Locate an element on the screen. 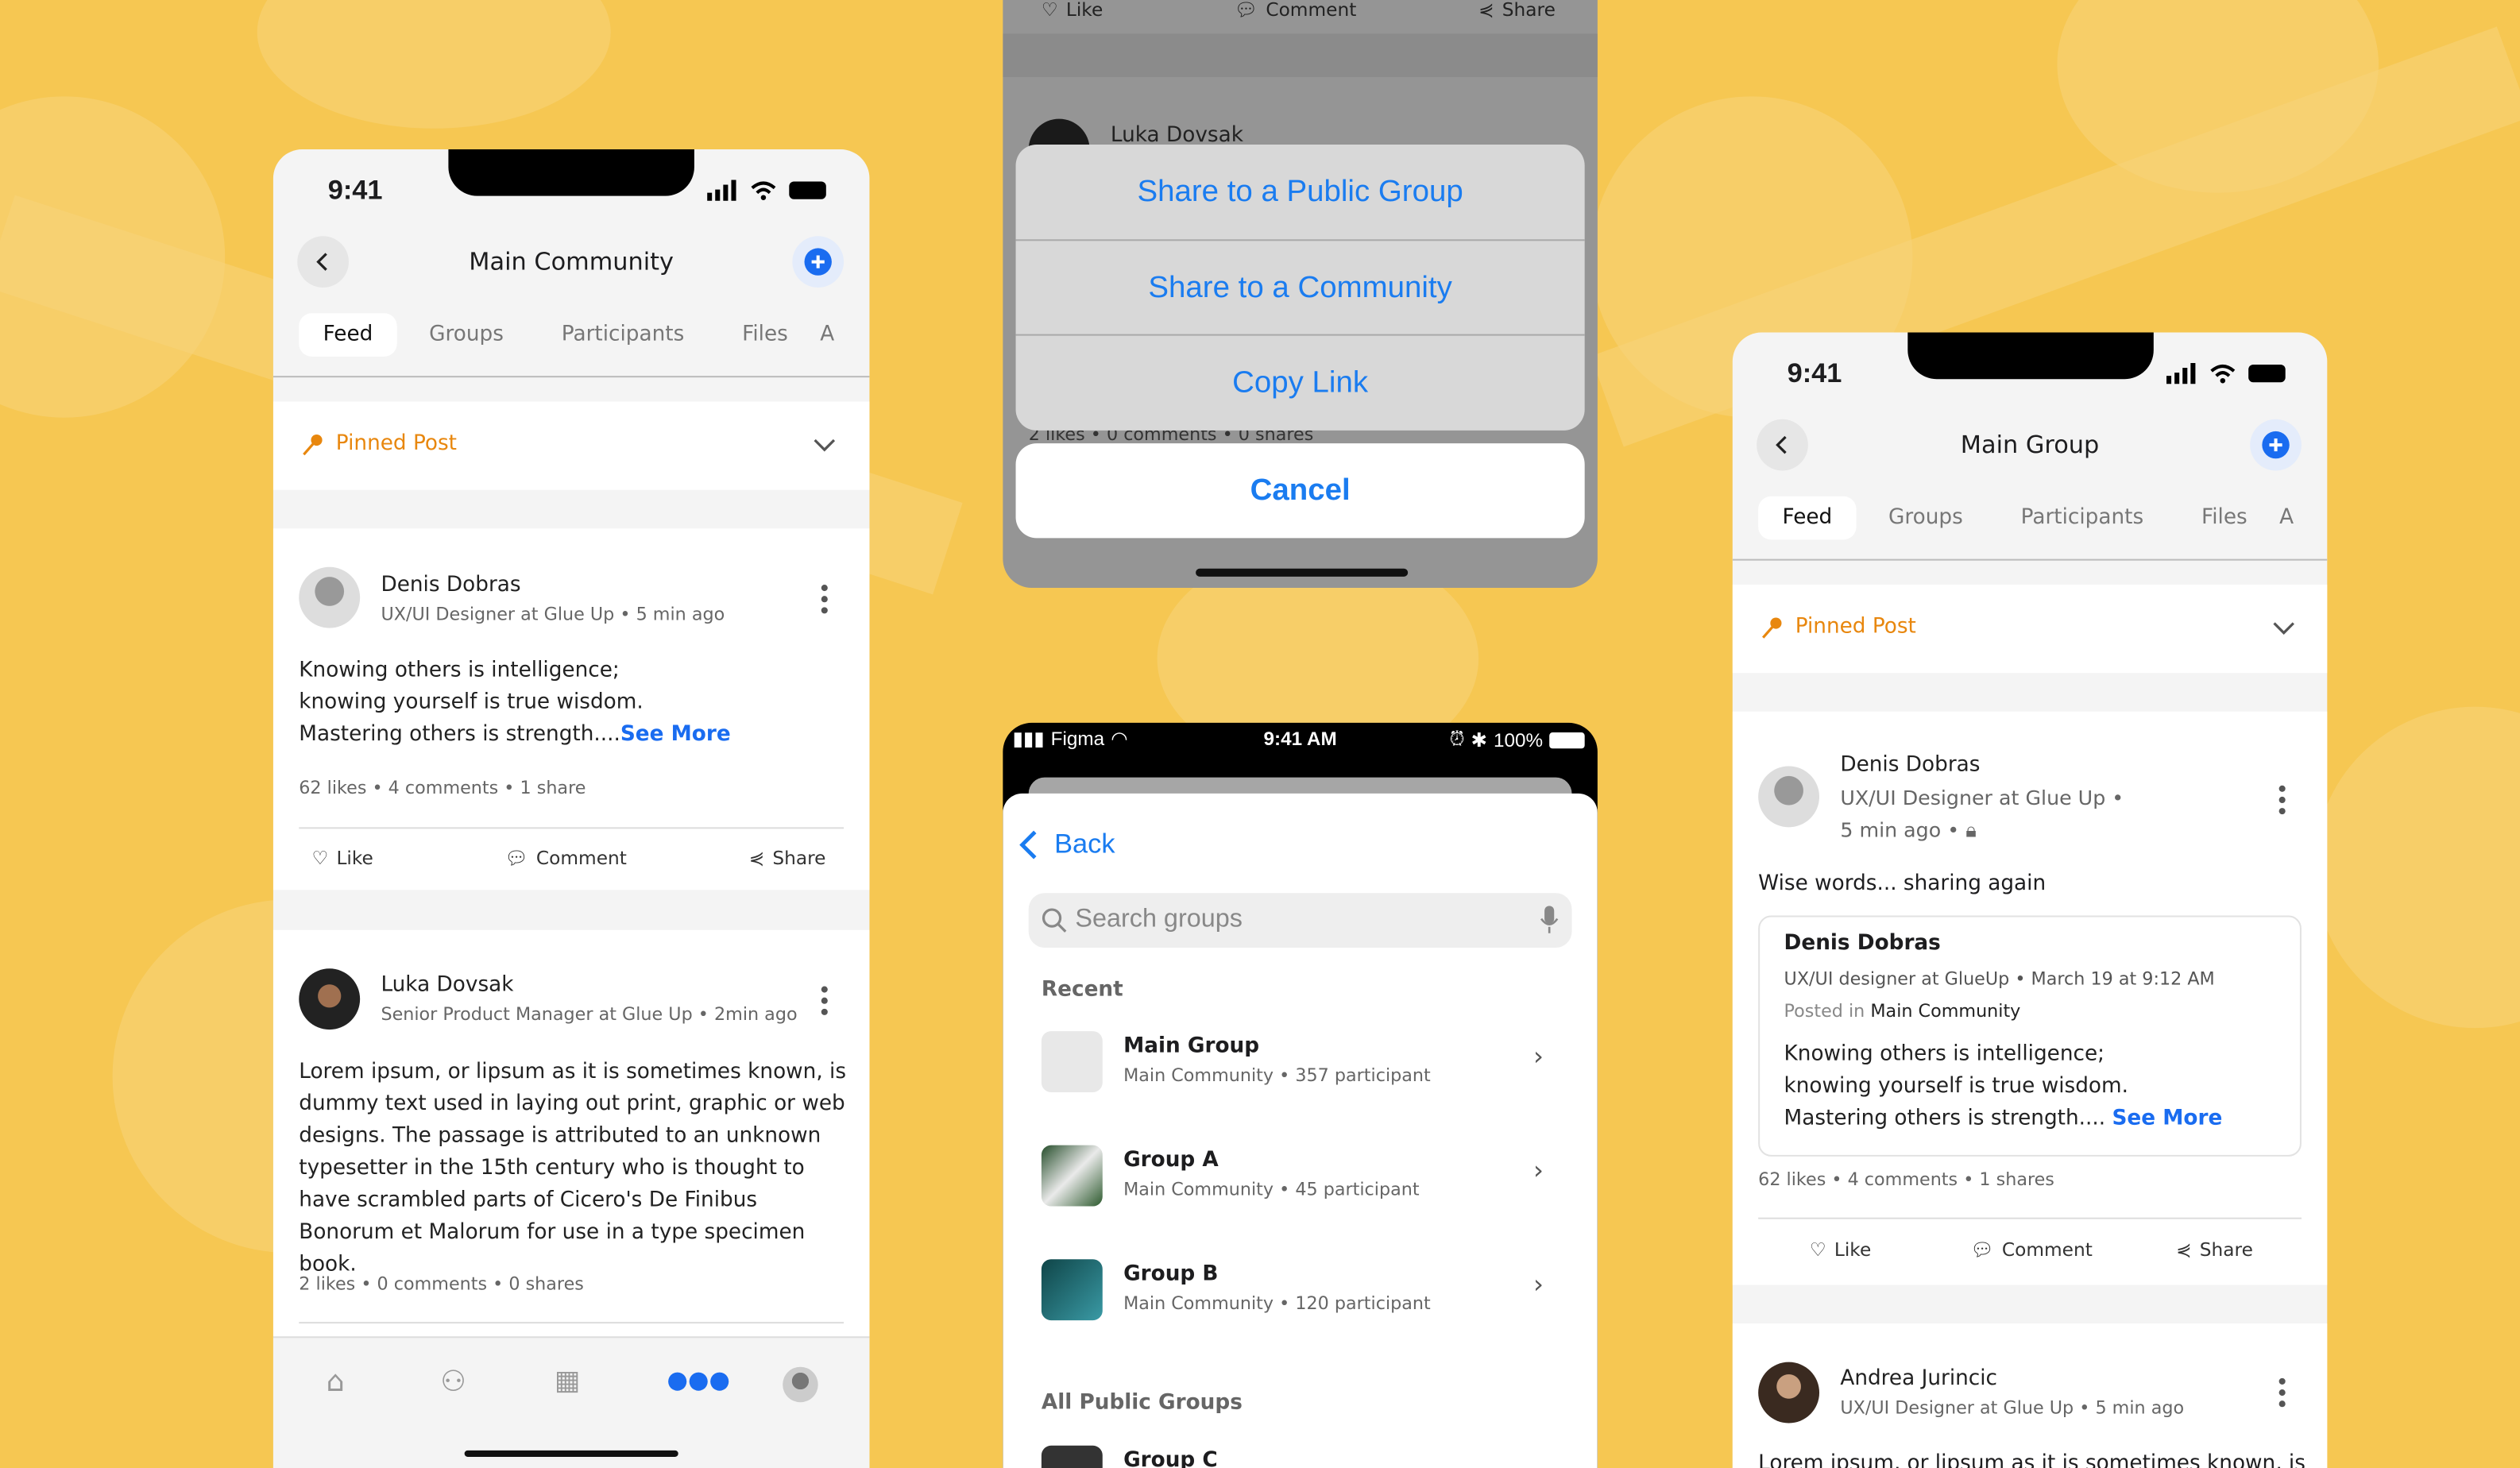 This screenshot has width=2520, height=1468. author-name: Andrea Jurincic is located at coordinates (1918, 1379).